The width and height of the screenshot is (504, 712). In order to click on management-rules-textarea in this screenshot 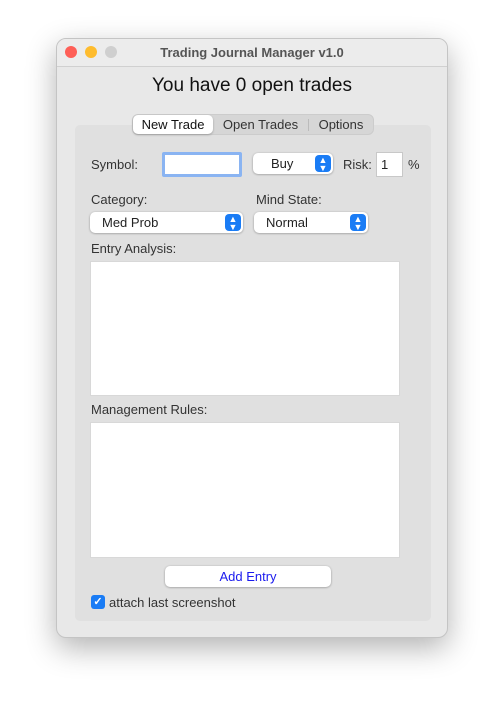, I will do `click(245, 490)`.